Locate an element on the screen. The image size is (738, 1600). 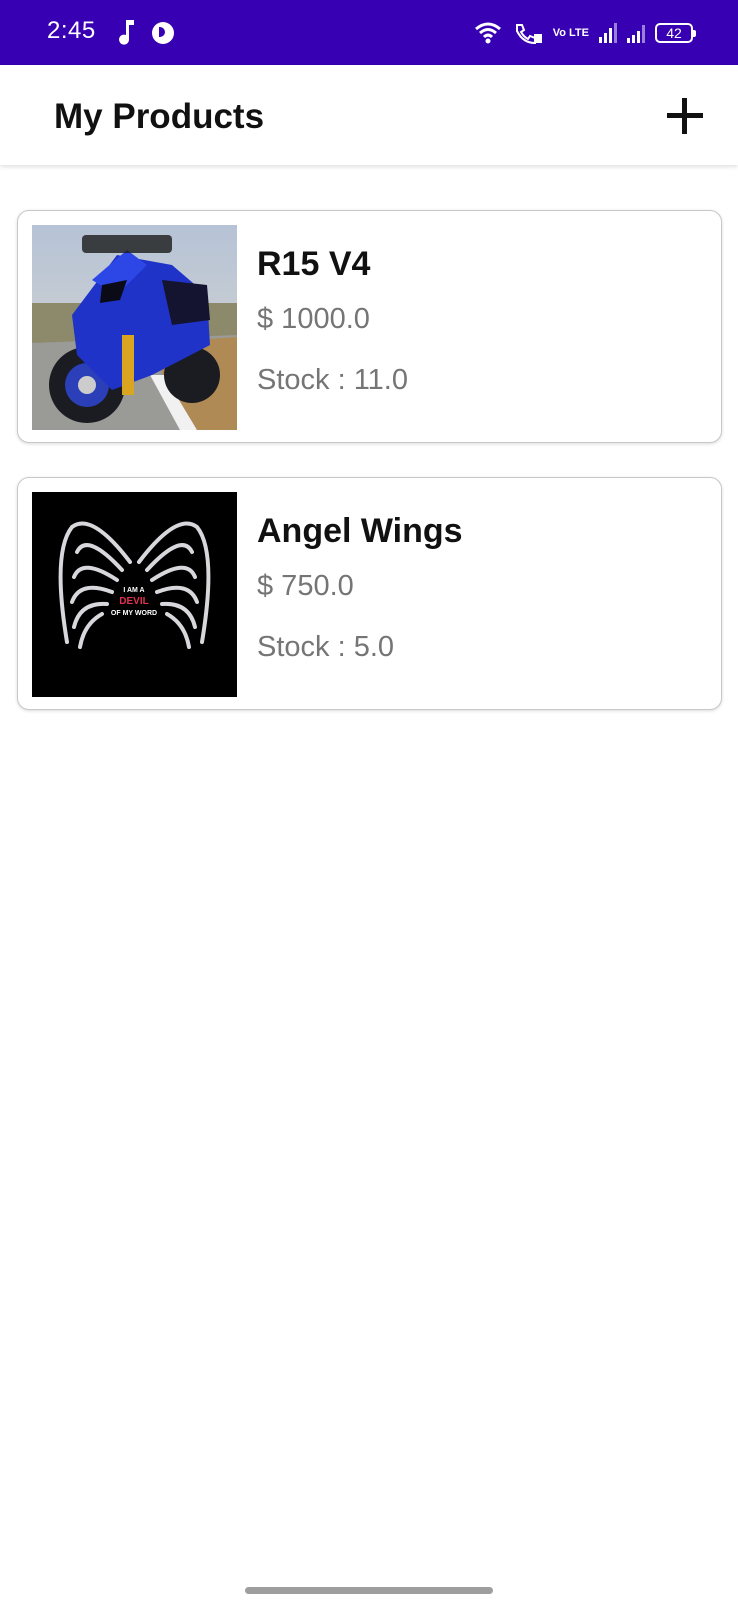
app-notification-icon is located at coordinates (163, 33).